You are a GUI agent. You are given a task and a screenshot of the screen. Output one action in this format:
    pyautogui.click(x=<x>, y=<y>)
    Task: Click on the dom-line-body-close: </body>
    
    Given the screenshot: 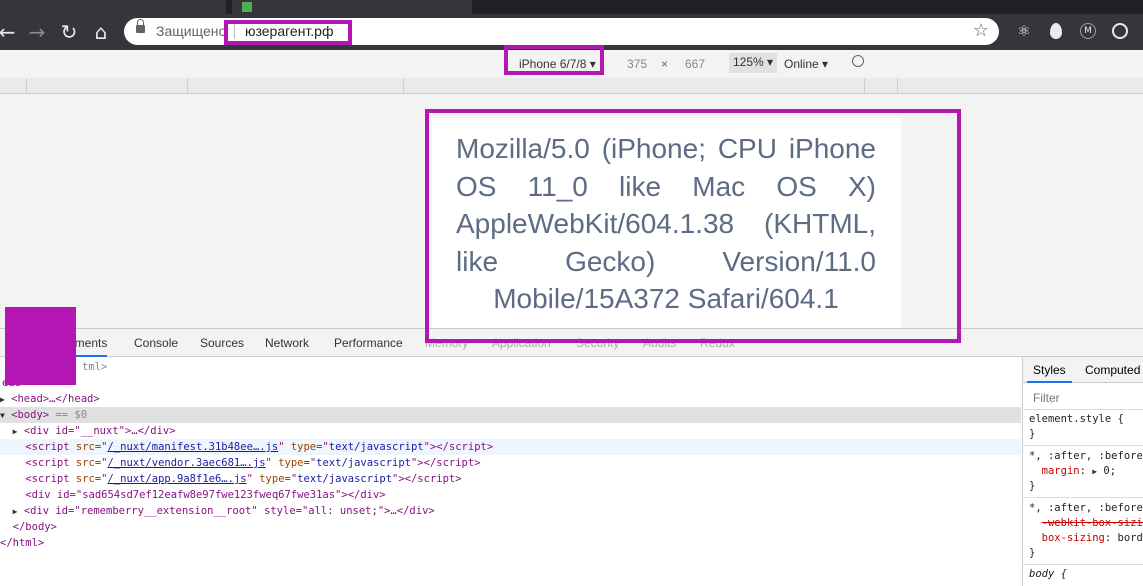 What is the action you would take?
    pyautogui.click(x=510, y=527)
    